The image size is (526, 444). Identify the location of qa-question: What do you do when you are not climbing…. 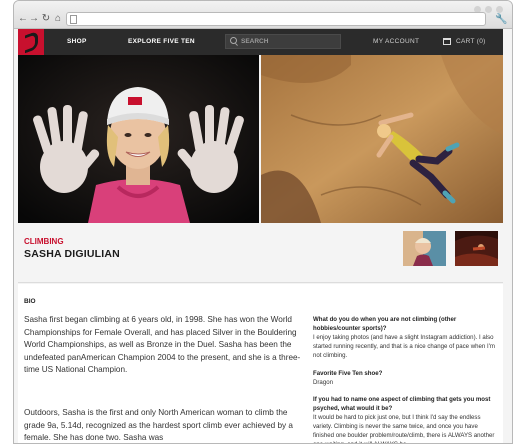
(385, 324).